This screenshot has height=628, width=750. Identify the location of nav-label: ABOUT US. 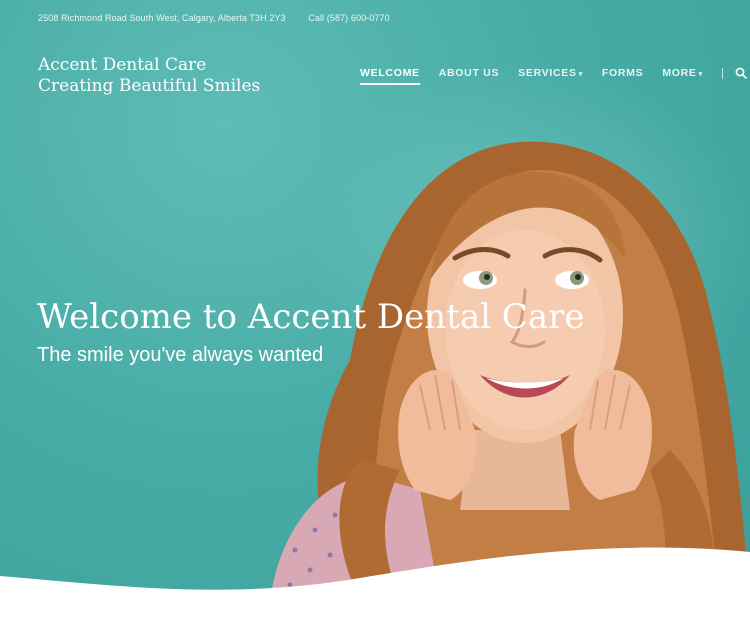
(469, 73).